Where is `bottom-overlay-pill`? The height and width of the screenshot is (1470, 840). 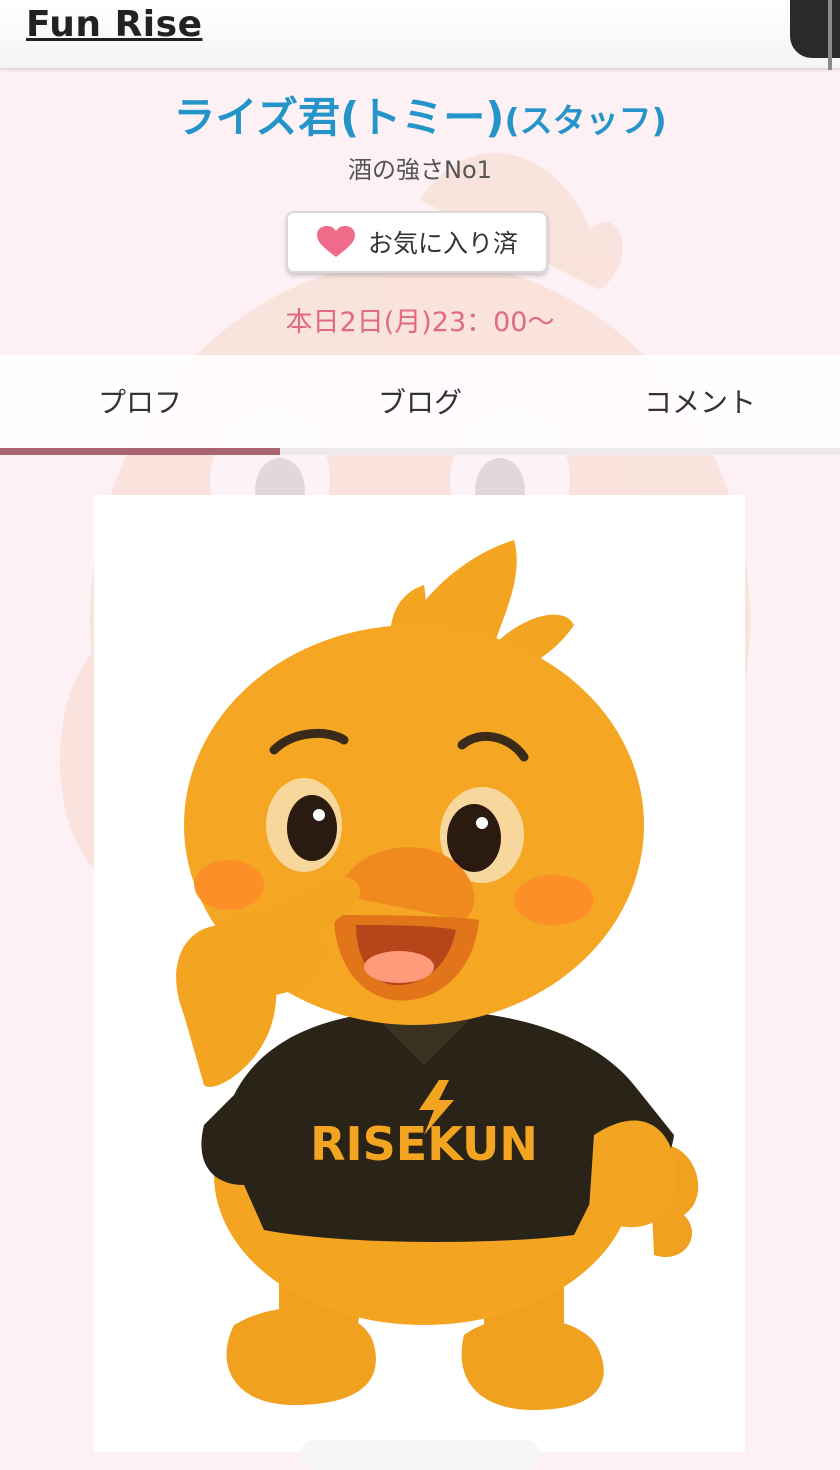 bottom-overlay-pill is located at coordinates (420, 1455).